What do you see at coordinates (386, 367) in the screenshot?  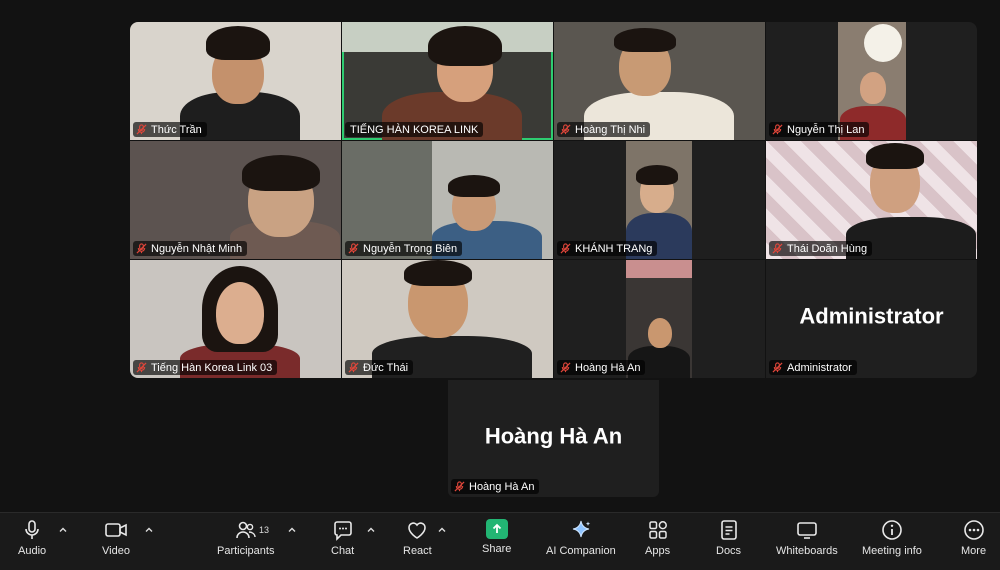 I see `participant-name: Đức Thái` at bounding box center [386, 367].